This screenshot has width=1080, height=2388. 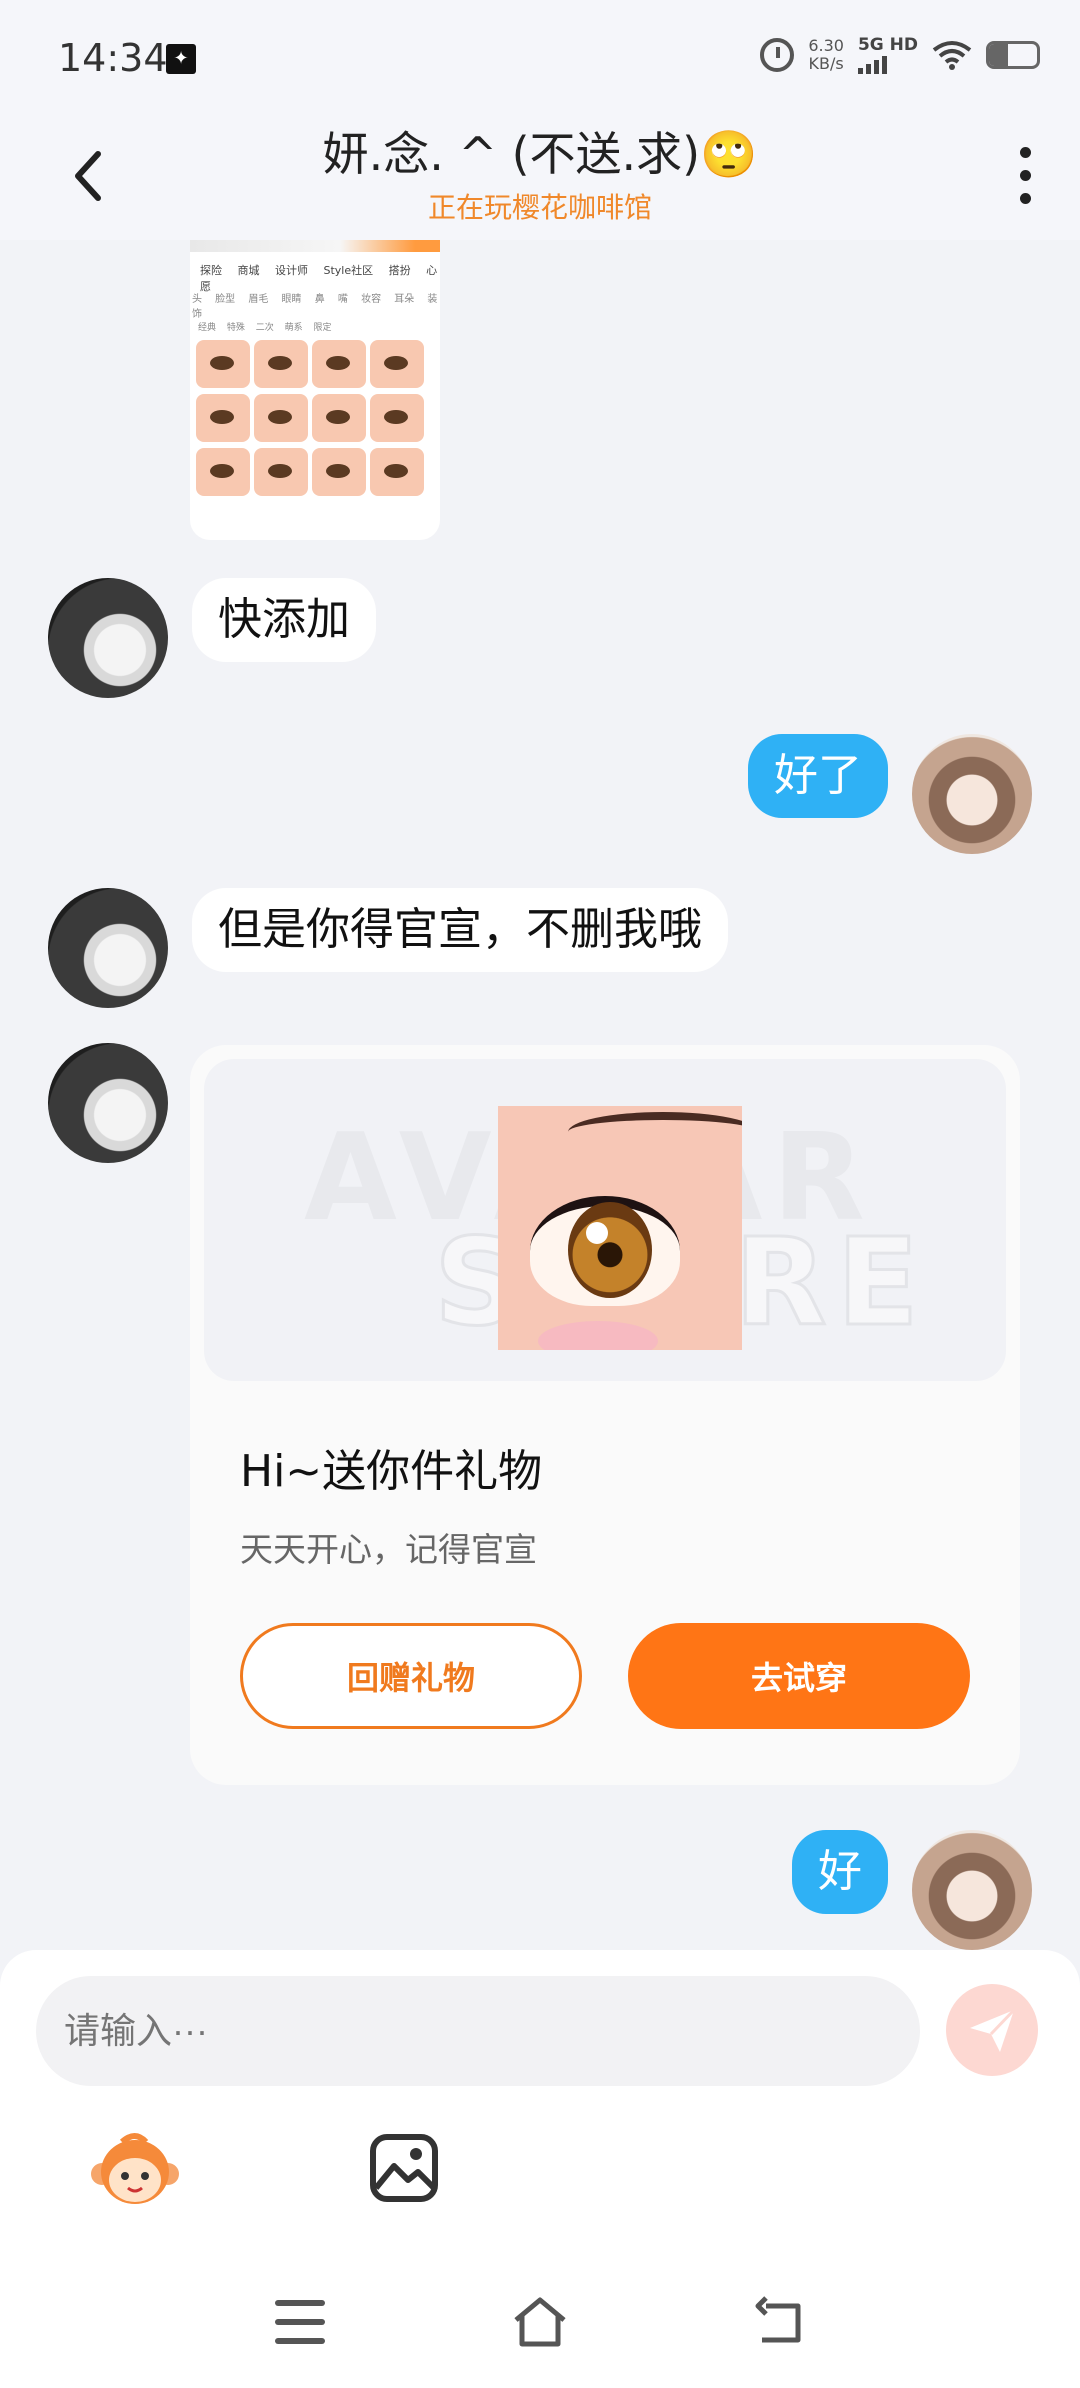 I want to click on signal-indicator: 5G HD, so click(x=887, y=54).